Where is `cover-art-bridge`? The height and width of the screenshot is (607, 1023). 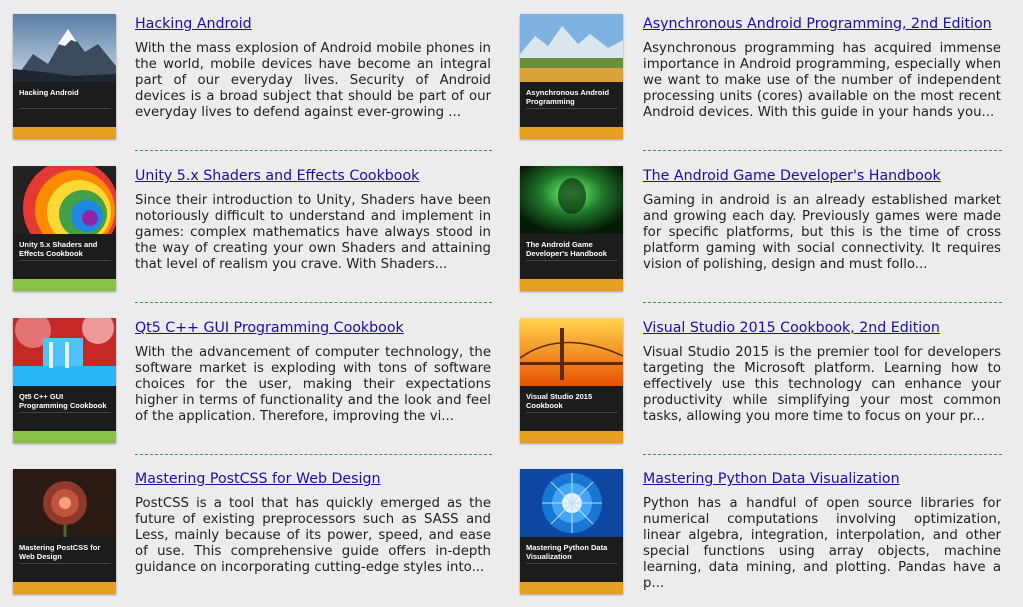 cover-art-bridge is located at coordinates (571, 352).